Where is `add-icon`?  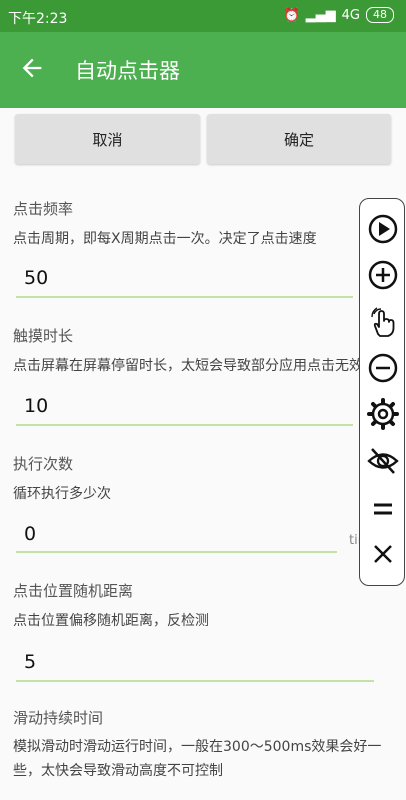 add-icon is located at coordinates (383, 275).